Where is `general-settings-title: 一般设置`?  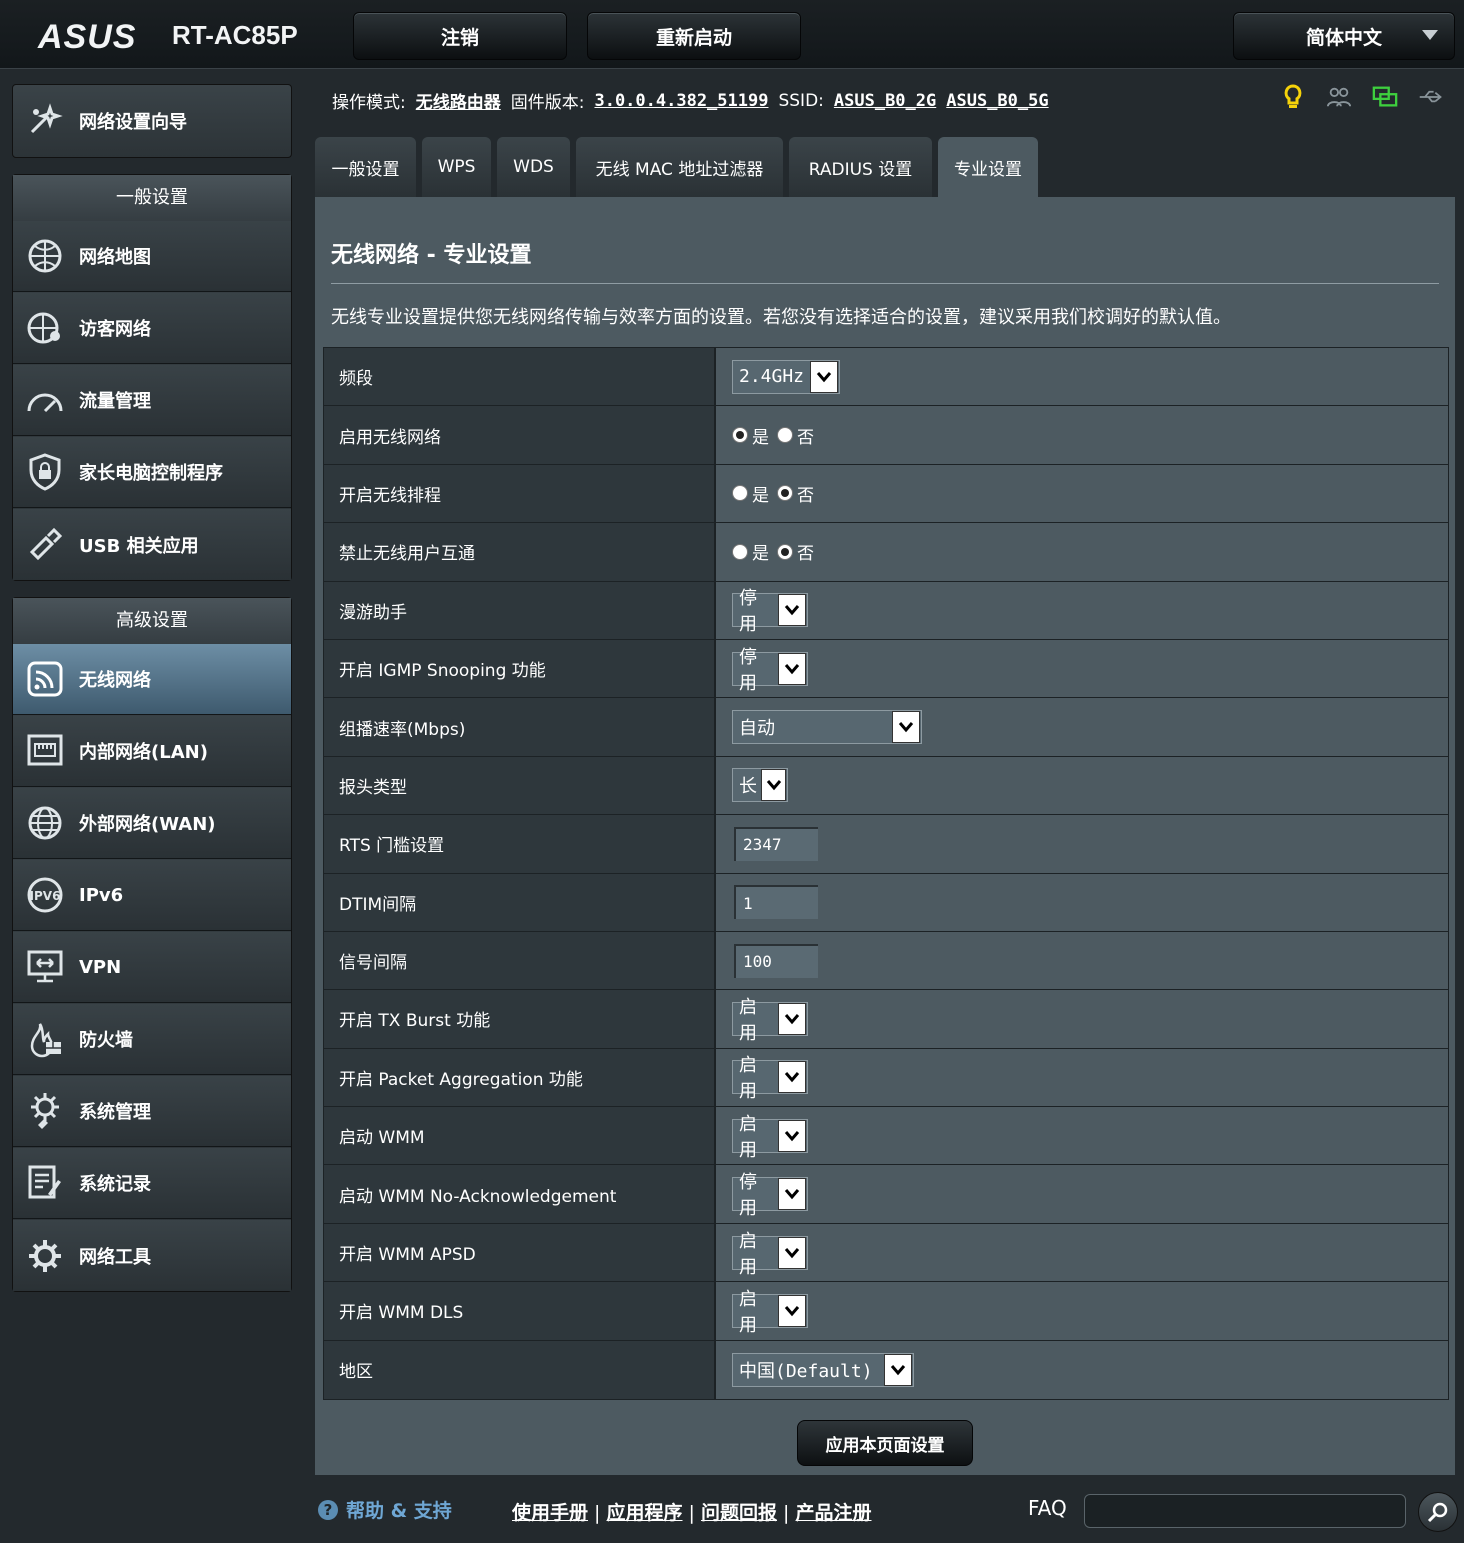
general-settings-title: 一般设置 is located at coordinates (152, 198).